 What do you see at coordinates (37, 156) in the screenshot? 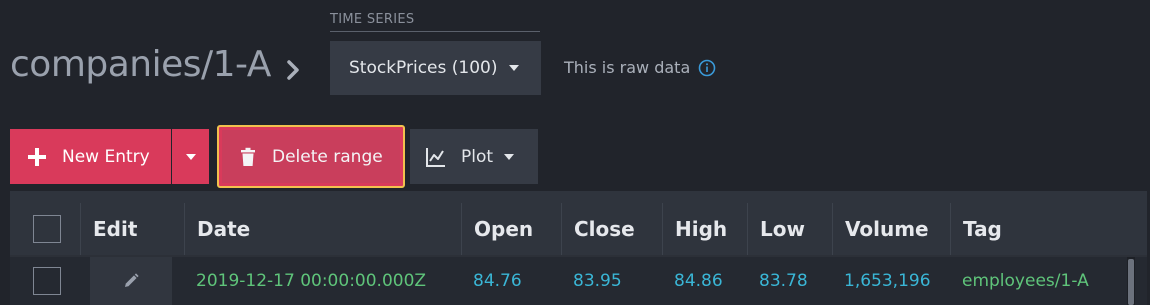
I see `plus-icon` at bounding box center [37, 156].